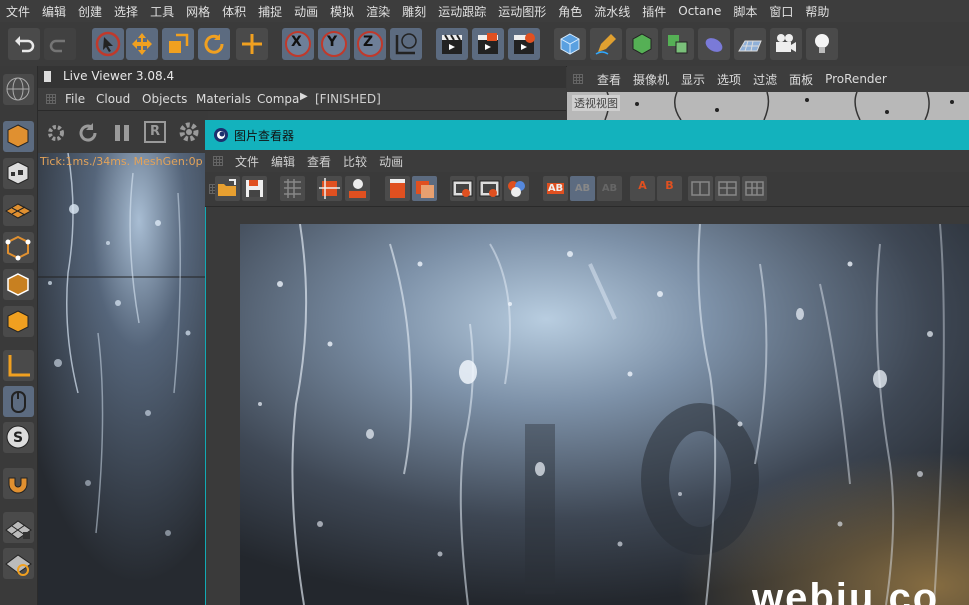 This screenshot has height=605, width=969. What do you see at coordinates (414, 11) in the screenshot?
I see `menu-item-11: 雕刻` at bounding box center [414, 11].